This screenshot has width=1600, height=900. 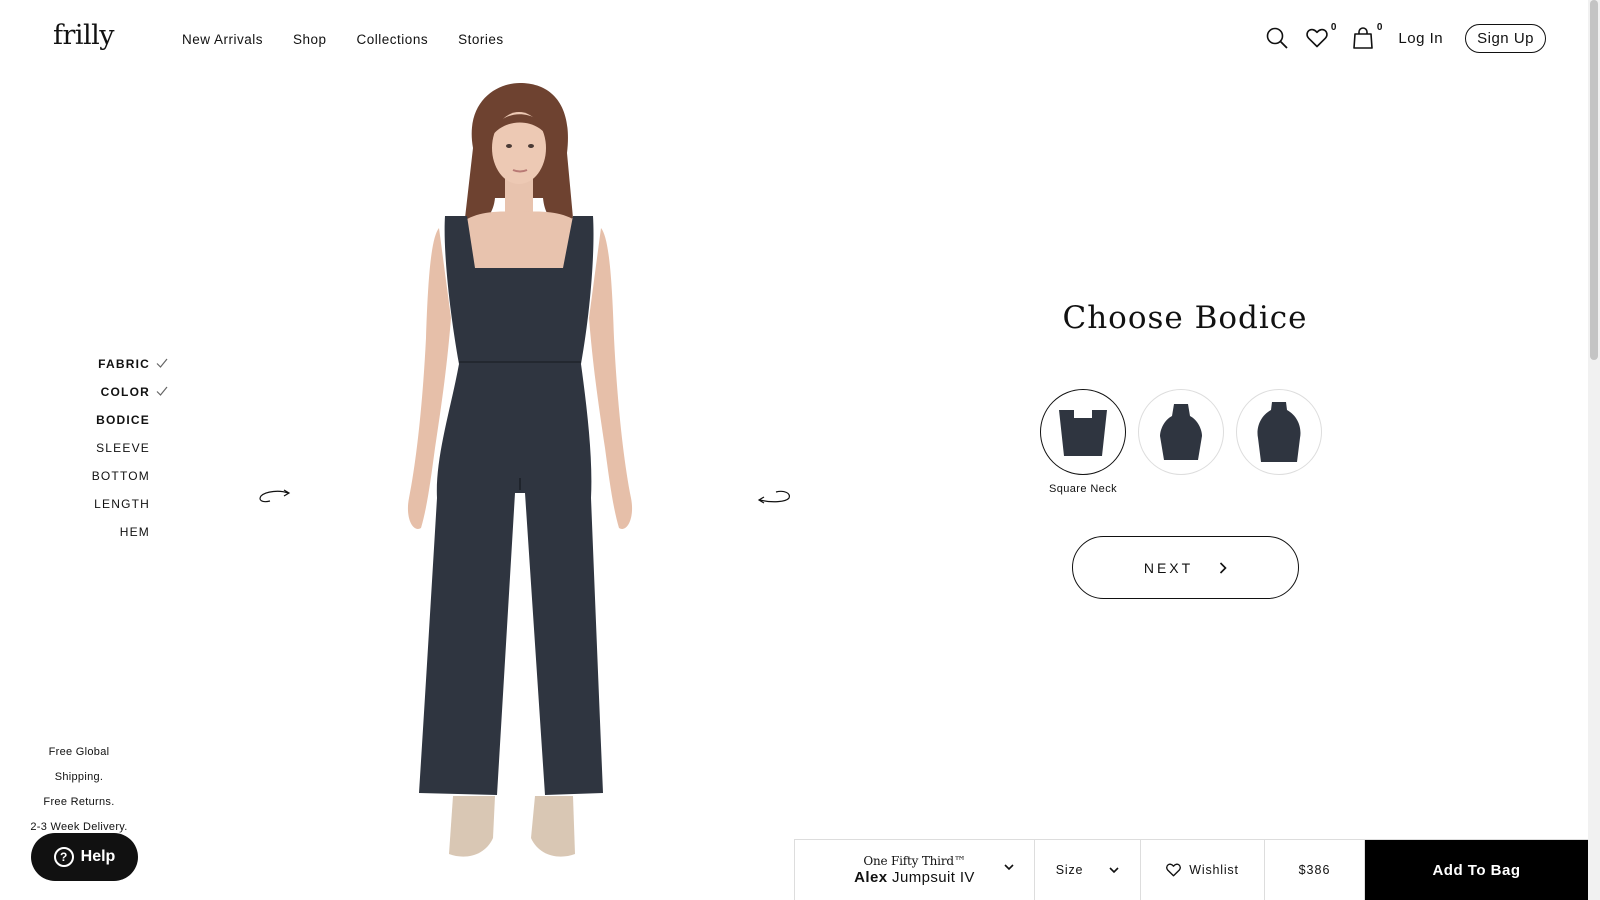 I want to click on size-label: Size, so click(x=1069, y=870).